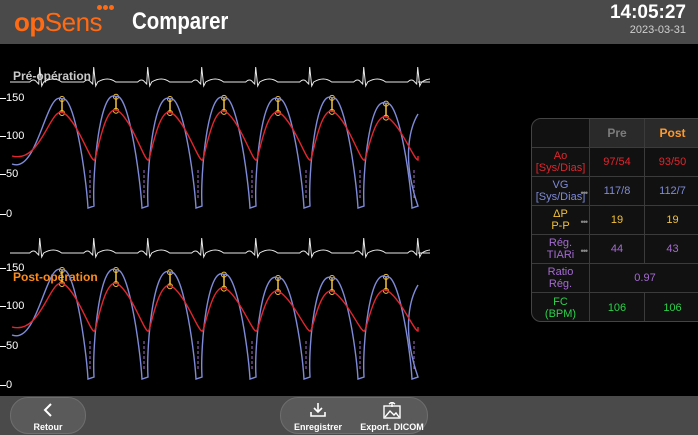 The height and width of the screenshot is (435, 698). Describe the element at coordinates (617, 162) in the screenshot. I see `ao-pre-value: 97/54` at that location.